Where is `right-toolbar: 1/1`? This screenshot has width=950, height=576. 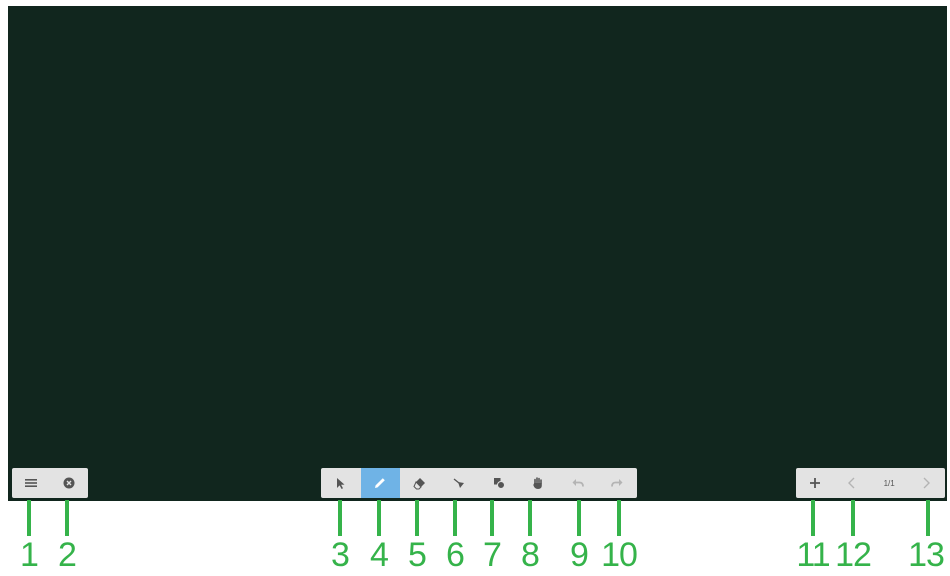 right-toolbar: 1/1 is located at coordinates (870, 483).